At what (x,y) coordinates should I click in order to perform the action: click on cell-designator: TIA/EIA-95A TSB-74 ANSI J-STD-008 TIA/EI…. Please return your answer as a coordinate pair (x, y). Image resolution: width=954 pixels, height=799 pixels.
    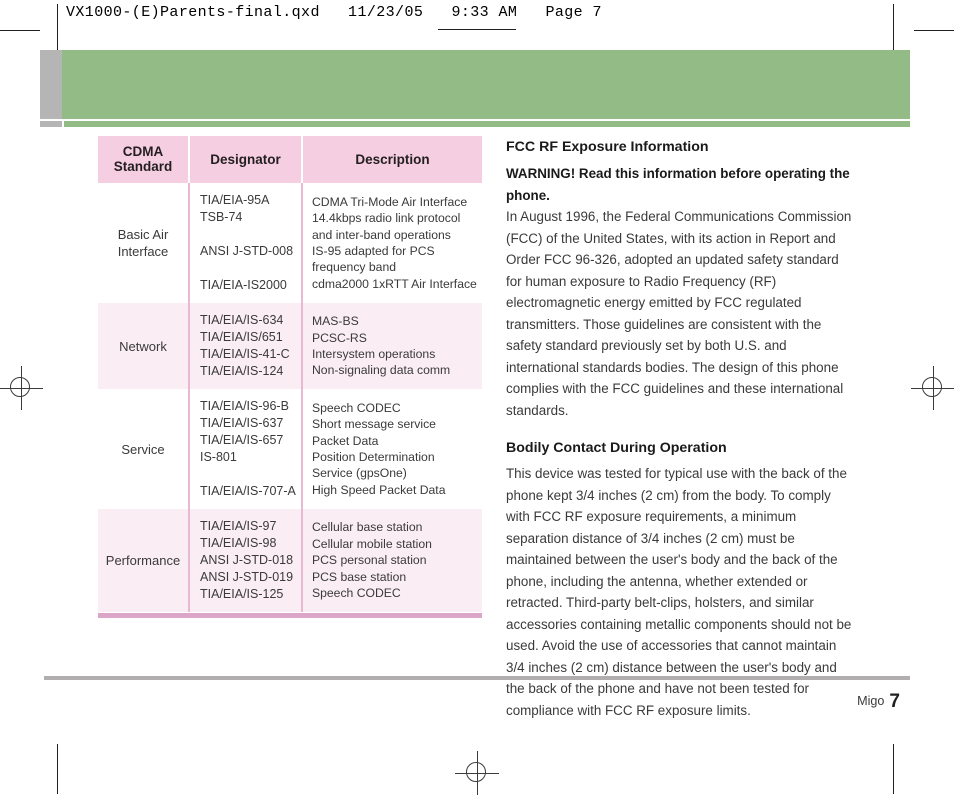
    Looking at the image, I should click on (245, 243).